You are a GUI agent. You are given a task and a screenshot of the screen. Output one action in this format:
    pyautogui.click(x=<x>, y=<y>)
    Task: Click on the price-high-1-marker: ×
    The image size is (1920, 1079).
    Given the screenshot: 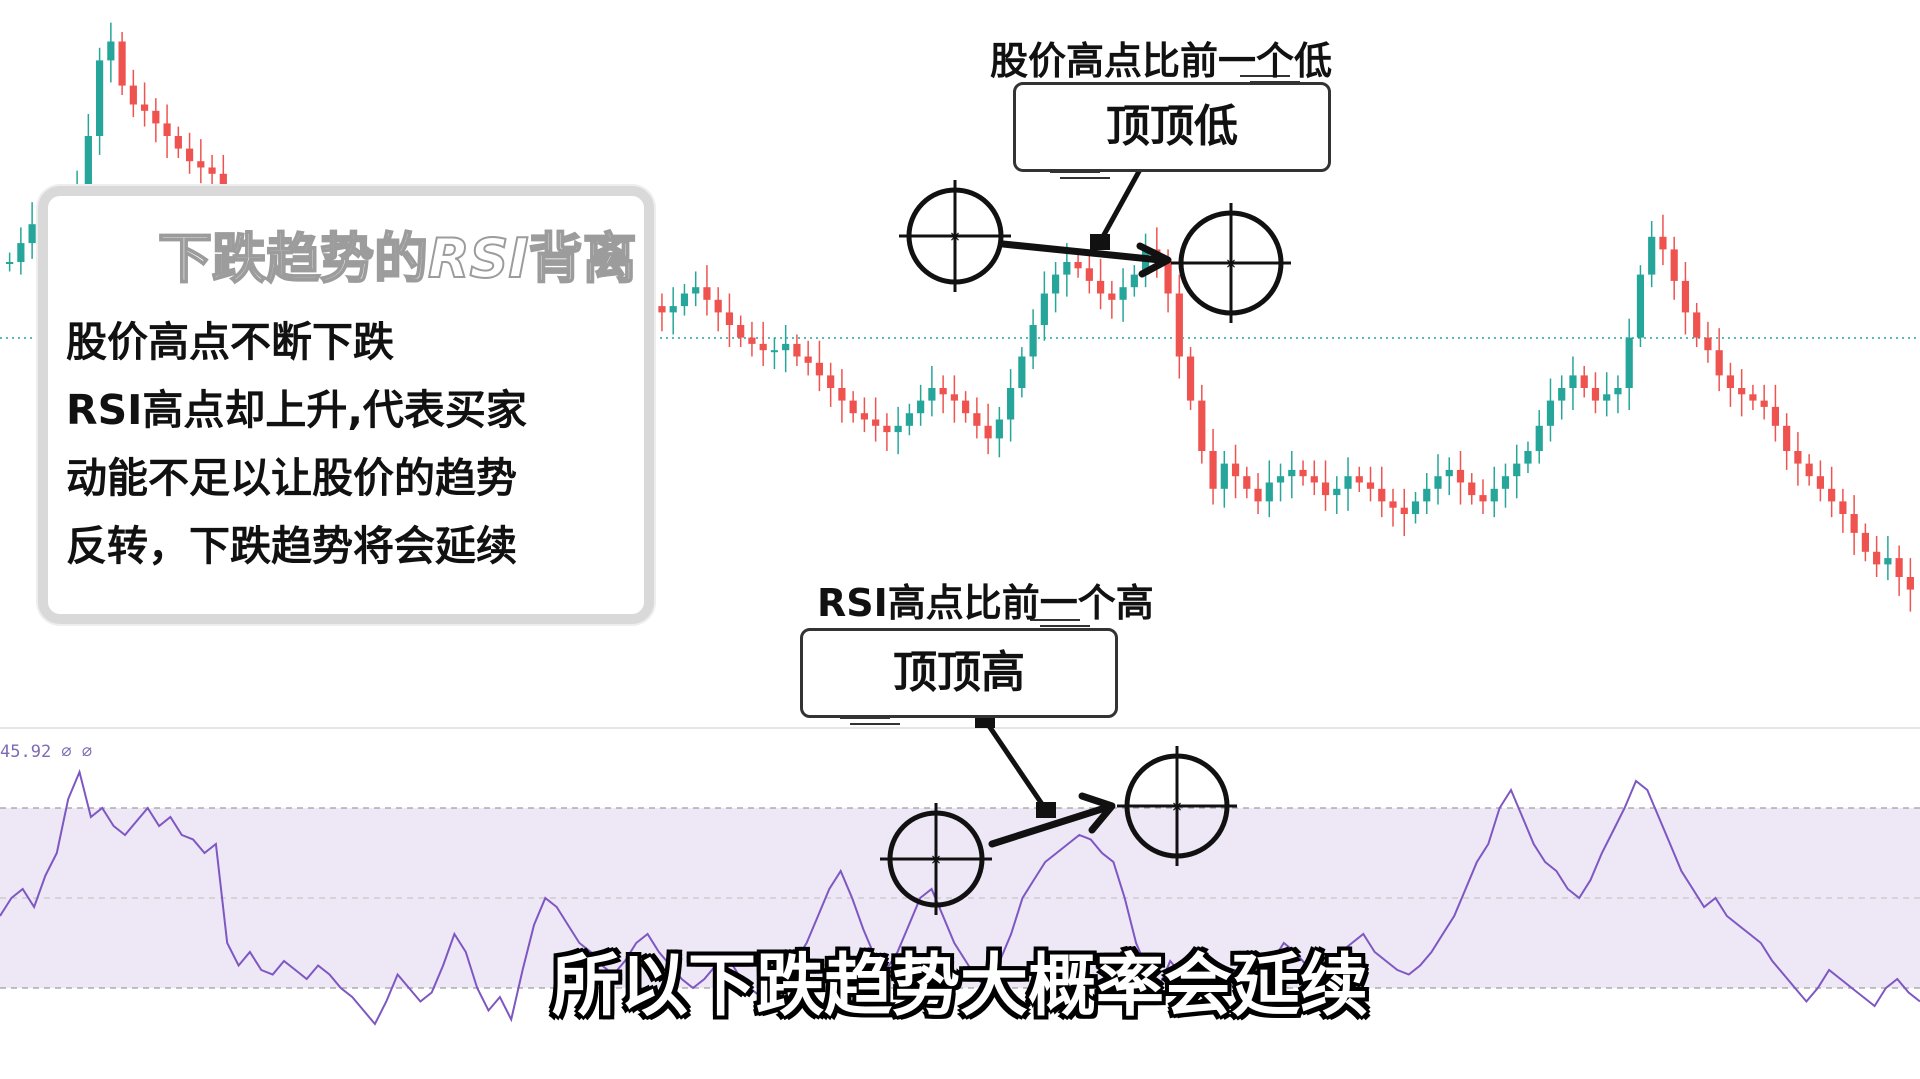 What is the action you would take?
    pyautogui.click(x=955, y=236)
    